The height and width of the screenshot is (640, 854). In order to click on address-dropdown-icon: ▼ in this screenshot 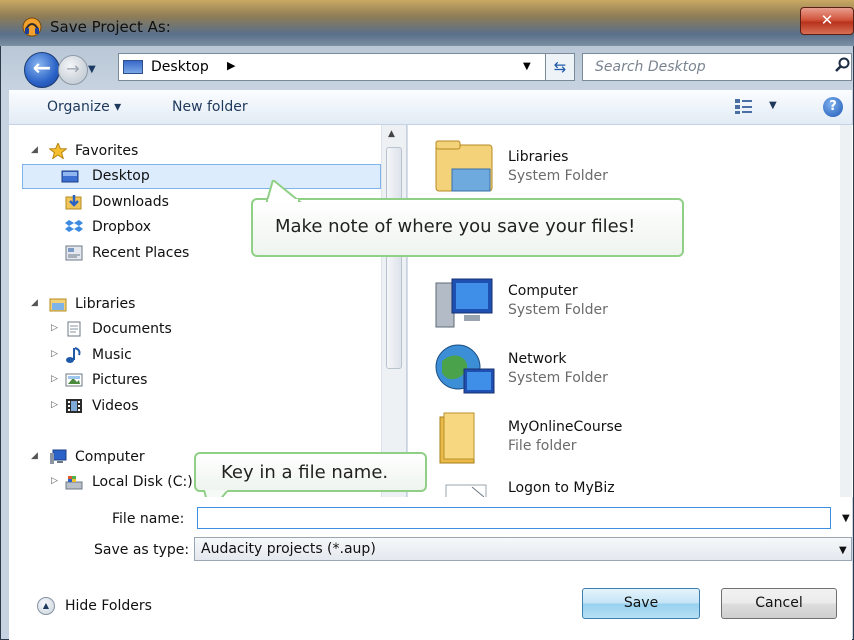, I will do `click(527, 66)`.